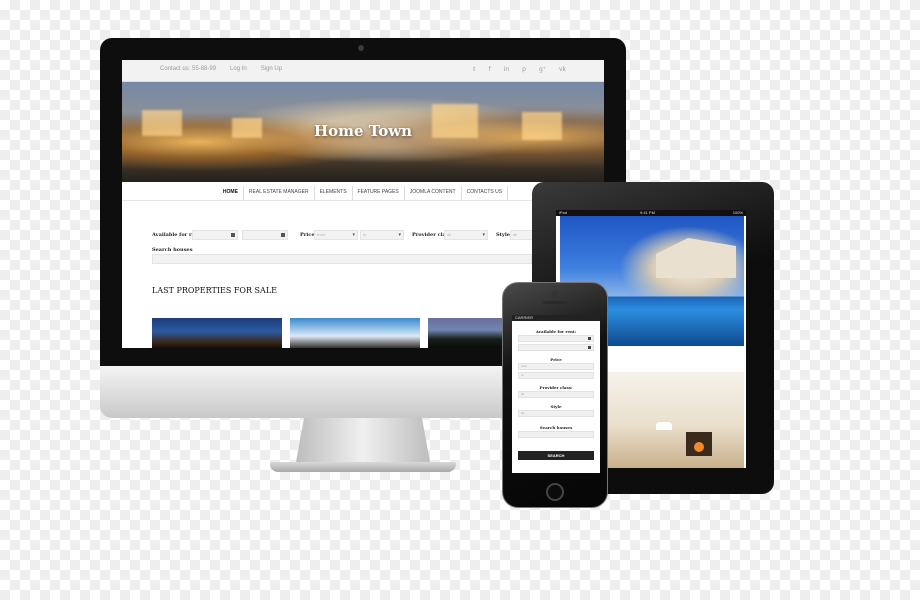 The height and width of the screenshot is (600, 920). I want to click on vk-icon: vk, so click(562, 69).